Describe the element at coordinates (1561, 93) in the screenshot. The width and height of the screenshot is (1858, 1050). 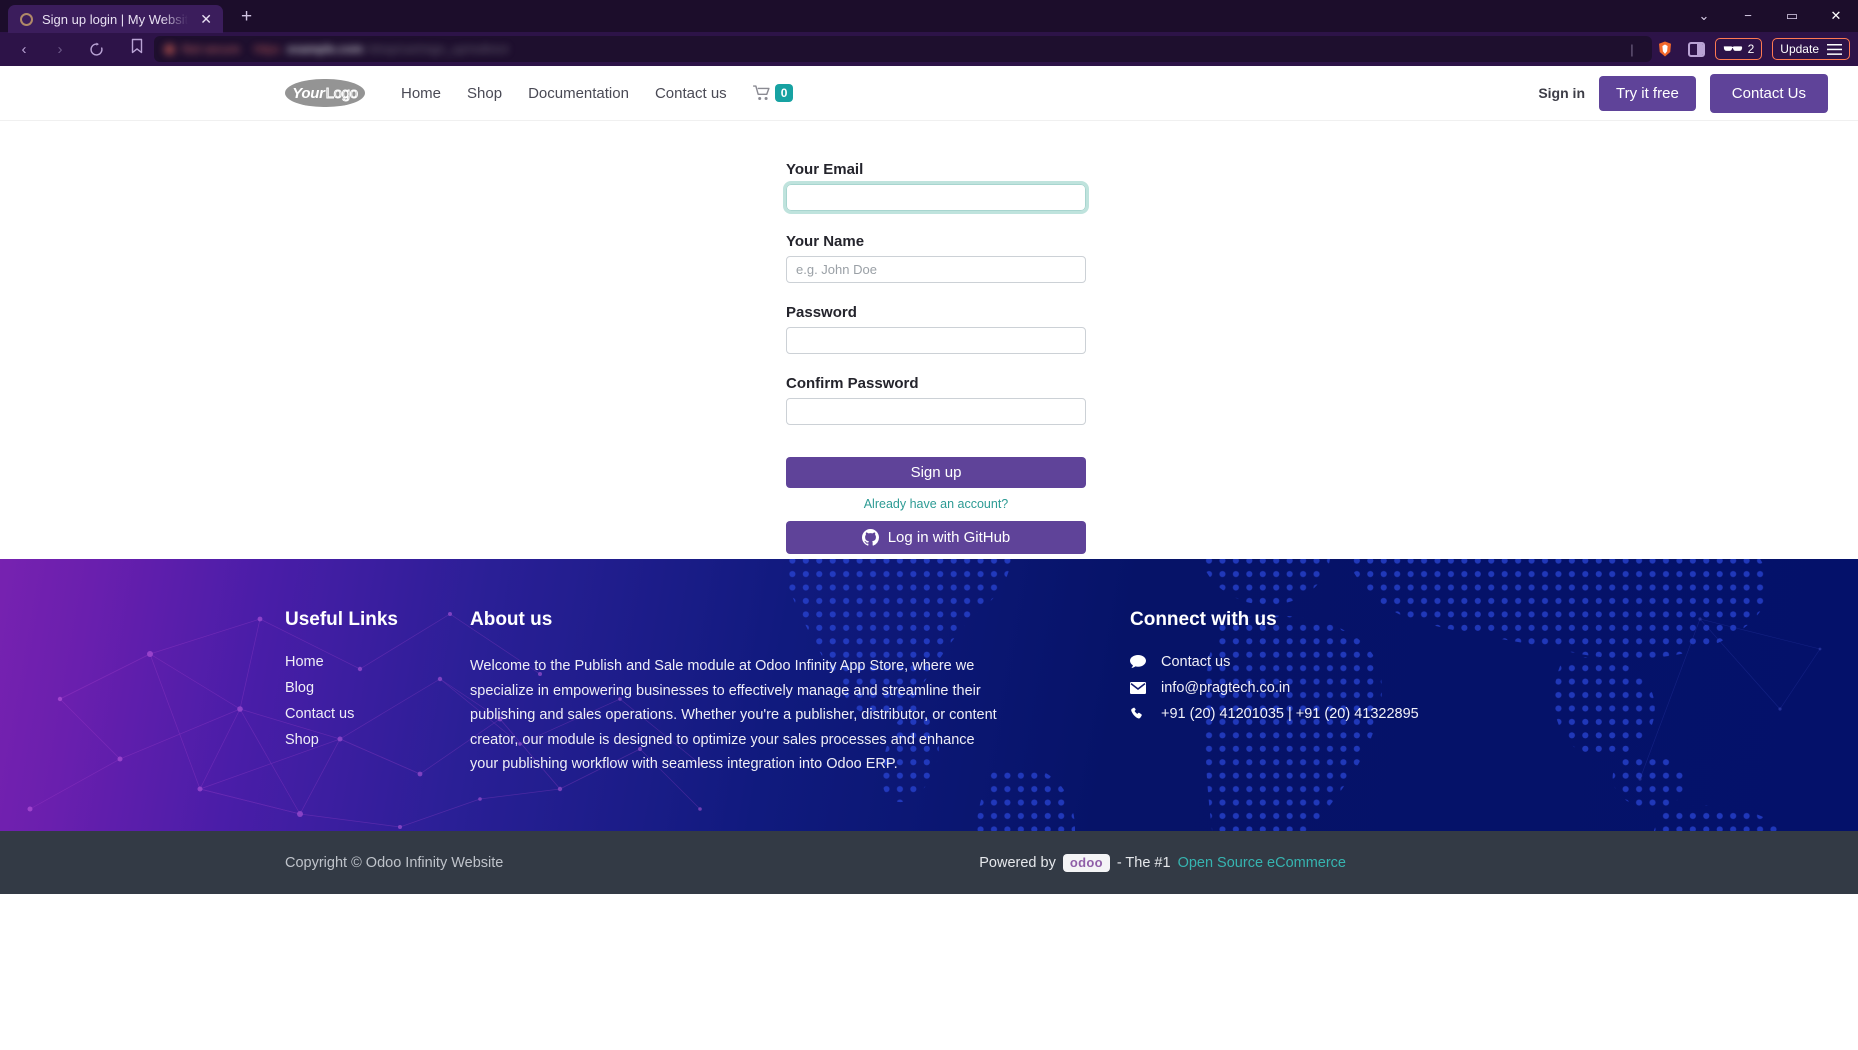
I see `sign-in-link: Sign in` at that location.